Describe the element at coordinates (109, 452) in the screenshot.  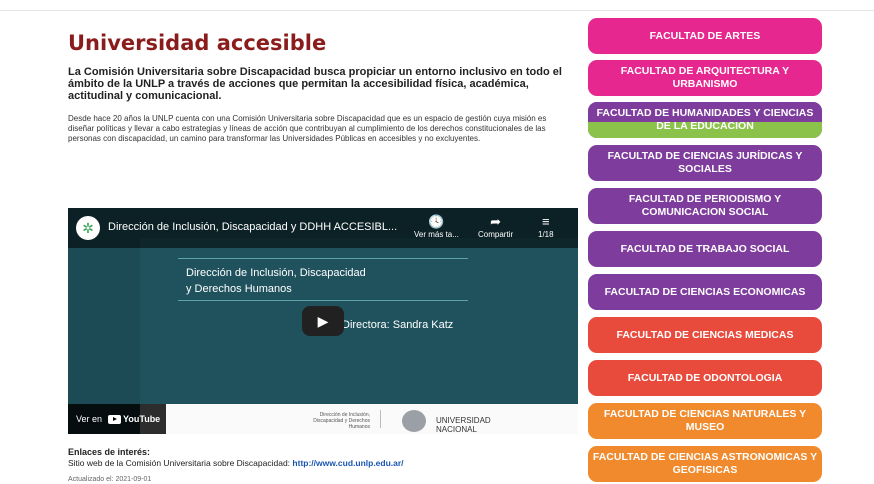
I see `links-heading: Enlaces de interés:` at that location.